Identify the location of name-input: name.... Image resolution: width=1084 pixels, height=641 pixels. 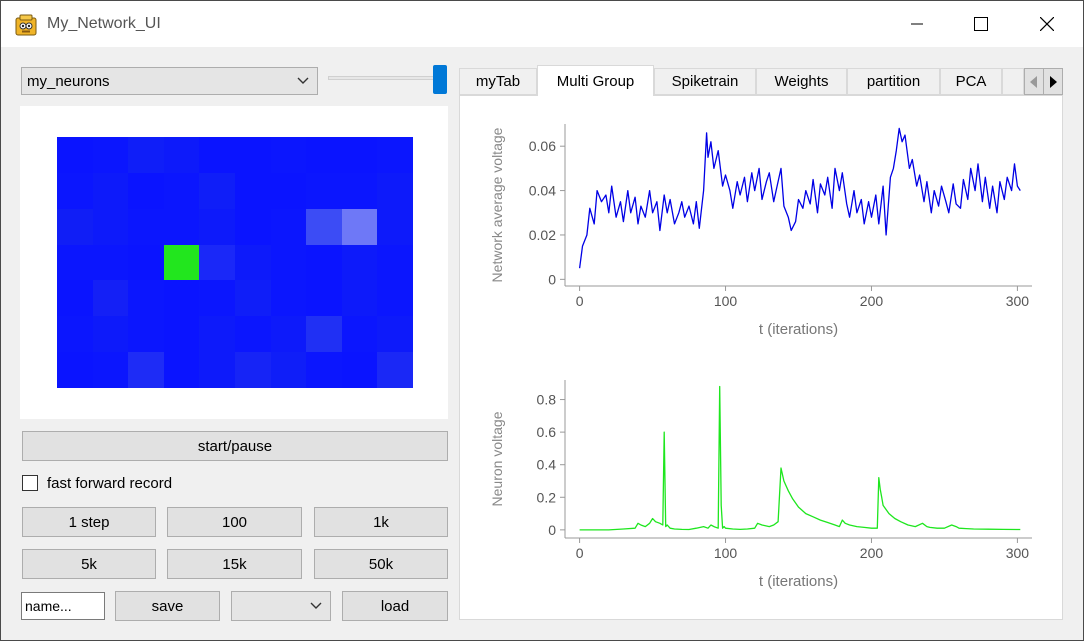
(63, 606).